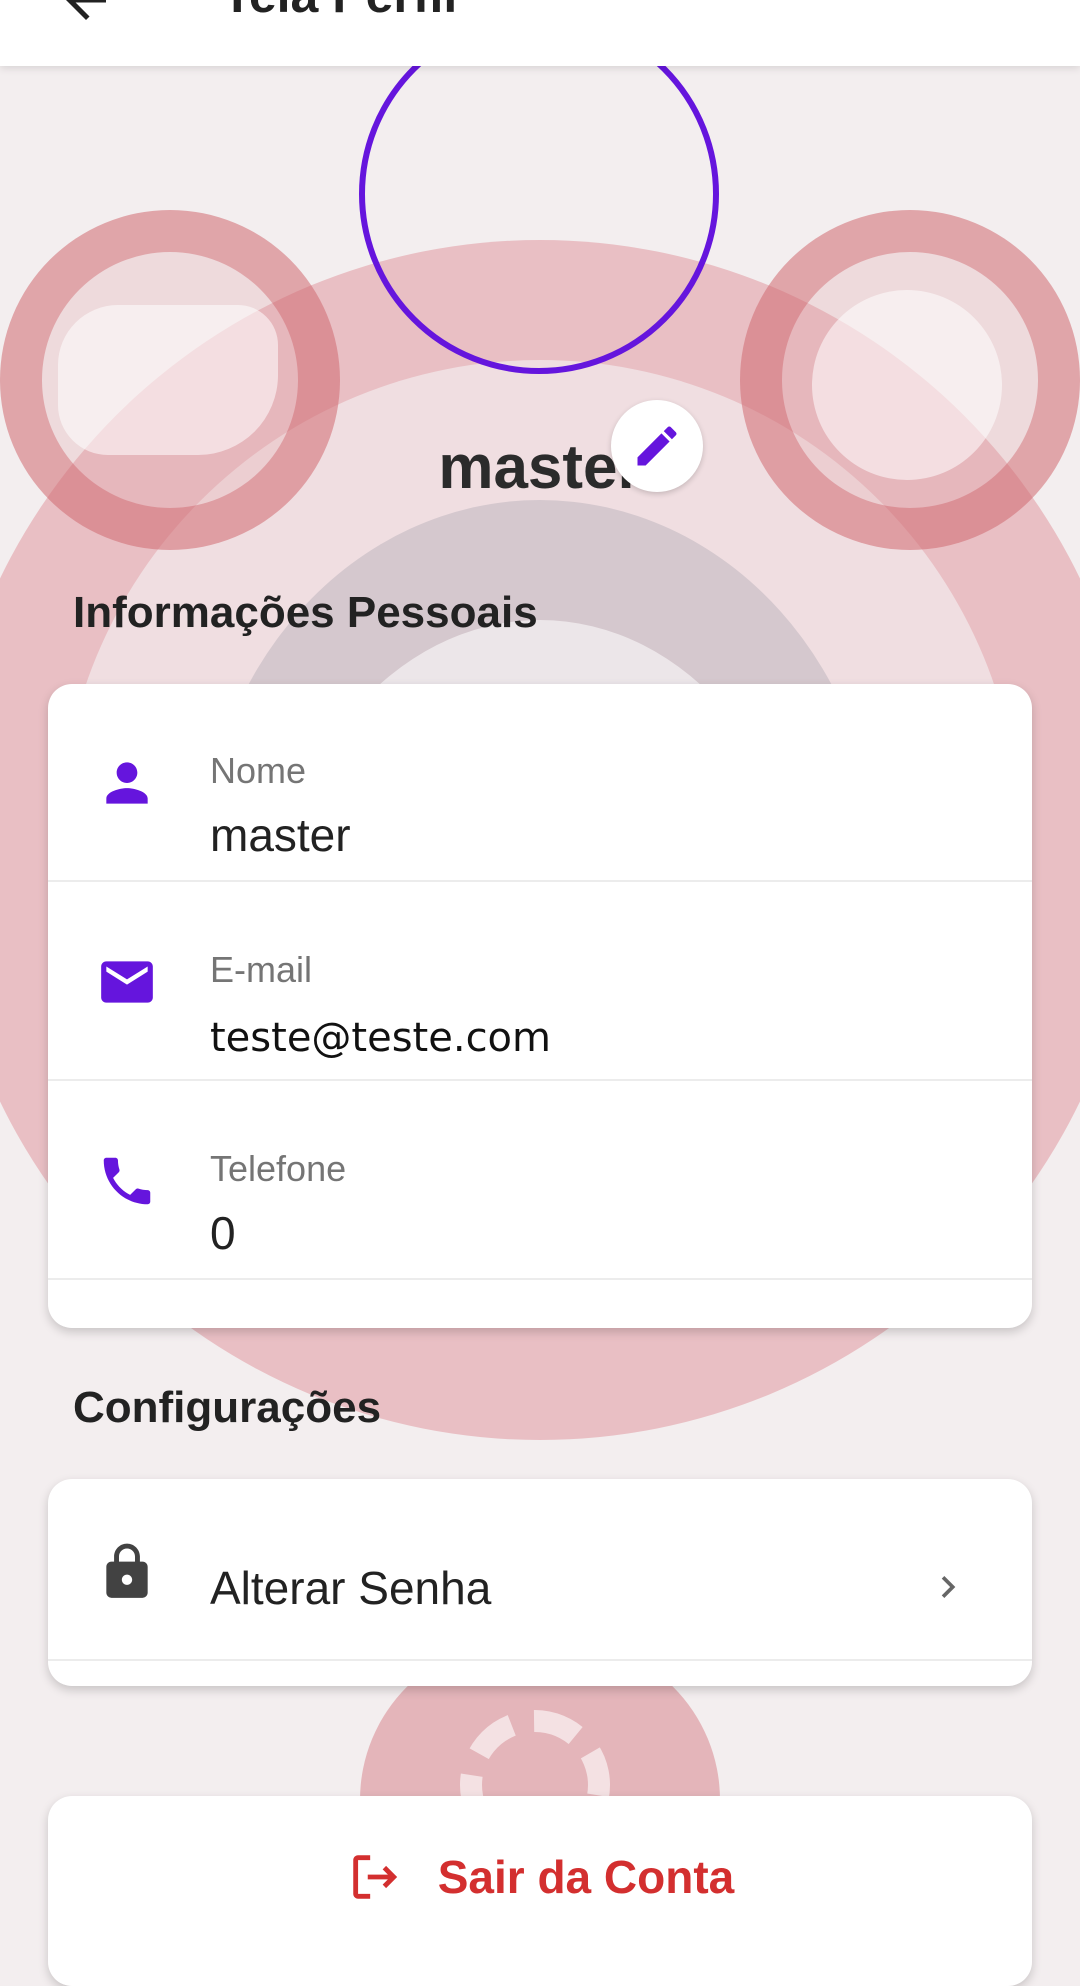 The width and height of the screenshot is (1080, 1986). I want to click on logout-button: Sair da Conta, so click(540, 1877).